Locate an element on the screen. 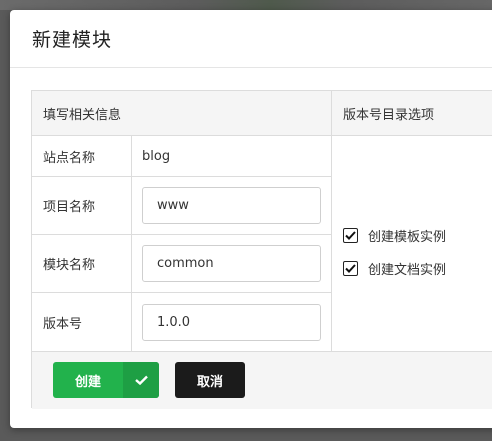 Image resolution: width=492 pixels, height=441 pixels. version-field-wrap is located at coordinates (226, 322).